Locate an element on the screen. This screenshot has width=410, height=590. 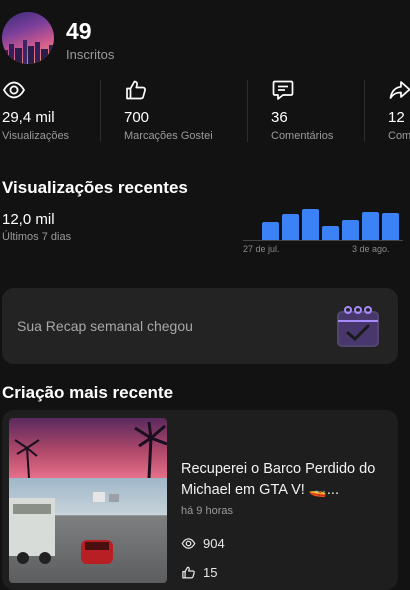
stat-views: 29,4 mil Visualizações is located at coordinates (49, 111).